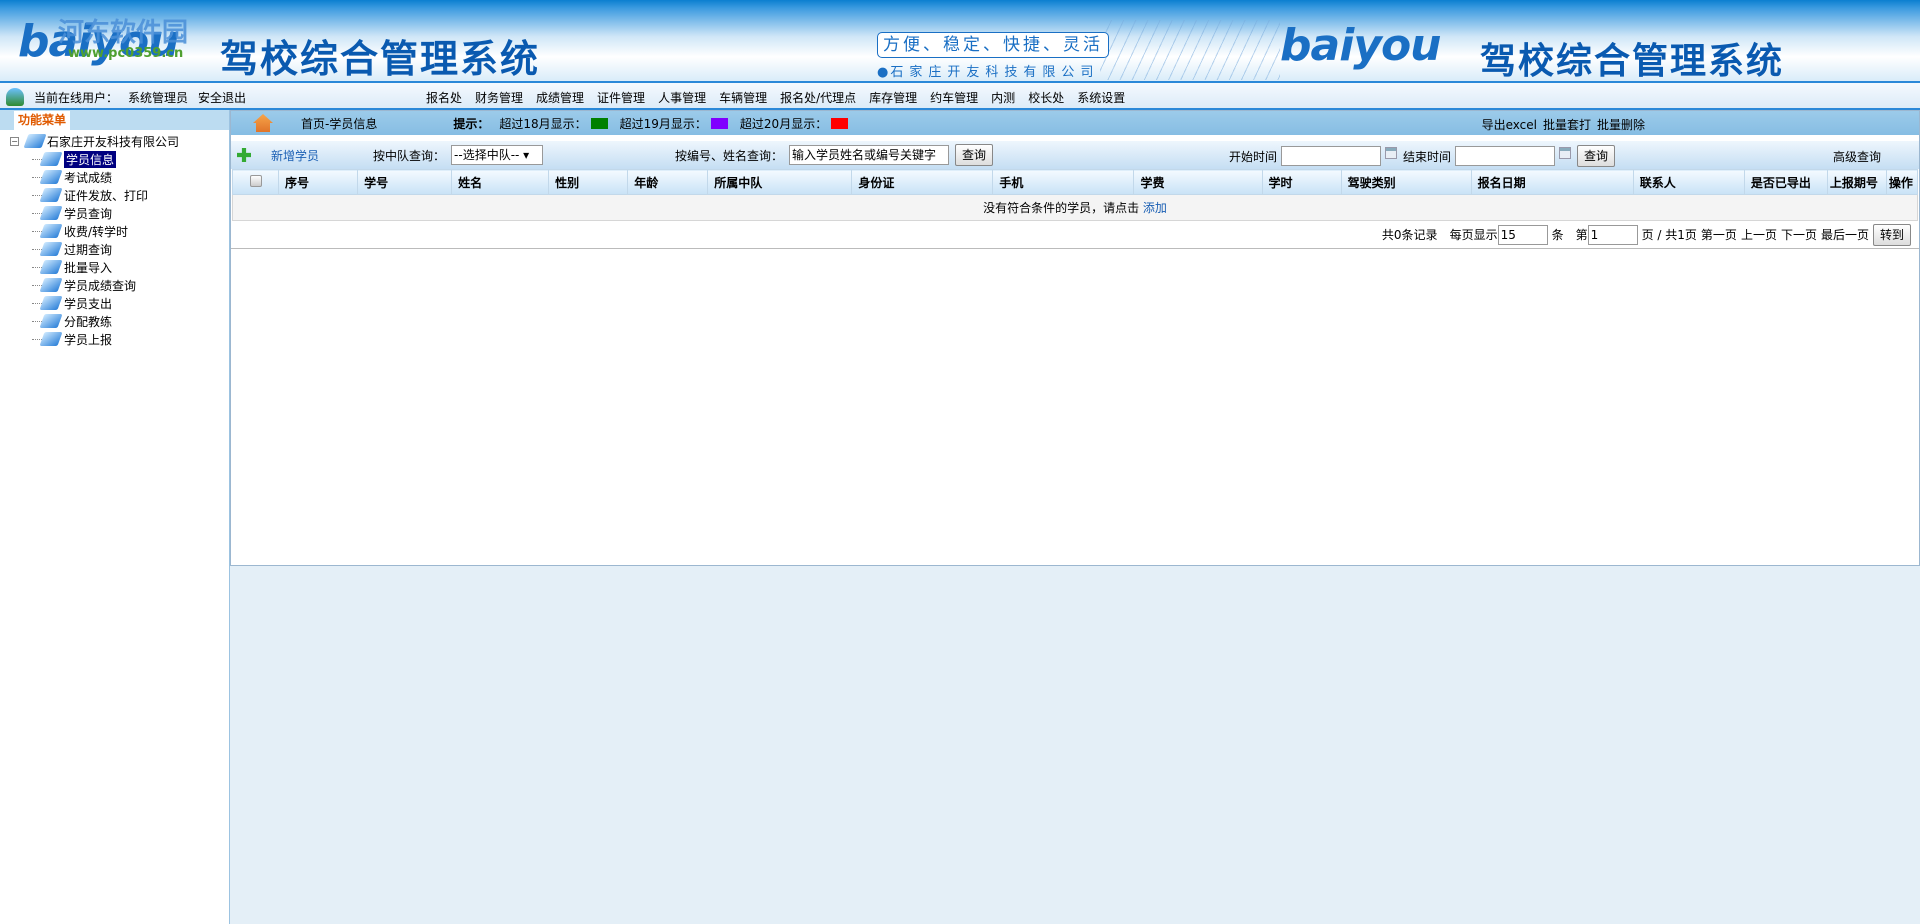 The width and height of the screenshot is (1920, 924). What do you see at coordinates (119, 159) in the screenshot?
I see `sidebar-item: 学员信息` at bounding box center [119, 159].